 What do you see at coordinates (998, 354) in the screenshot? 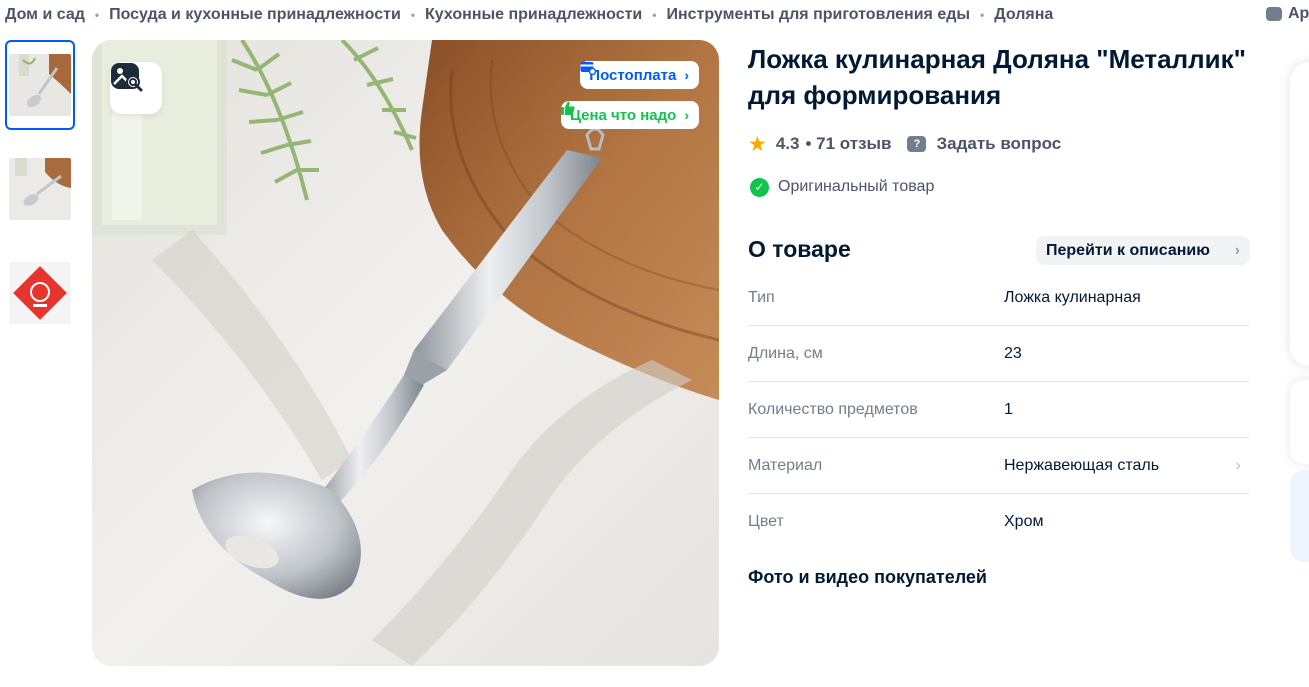
I see `spec-row: Длина, см 23` at bounding box center [998, 354].